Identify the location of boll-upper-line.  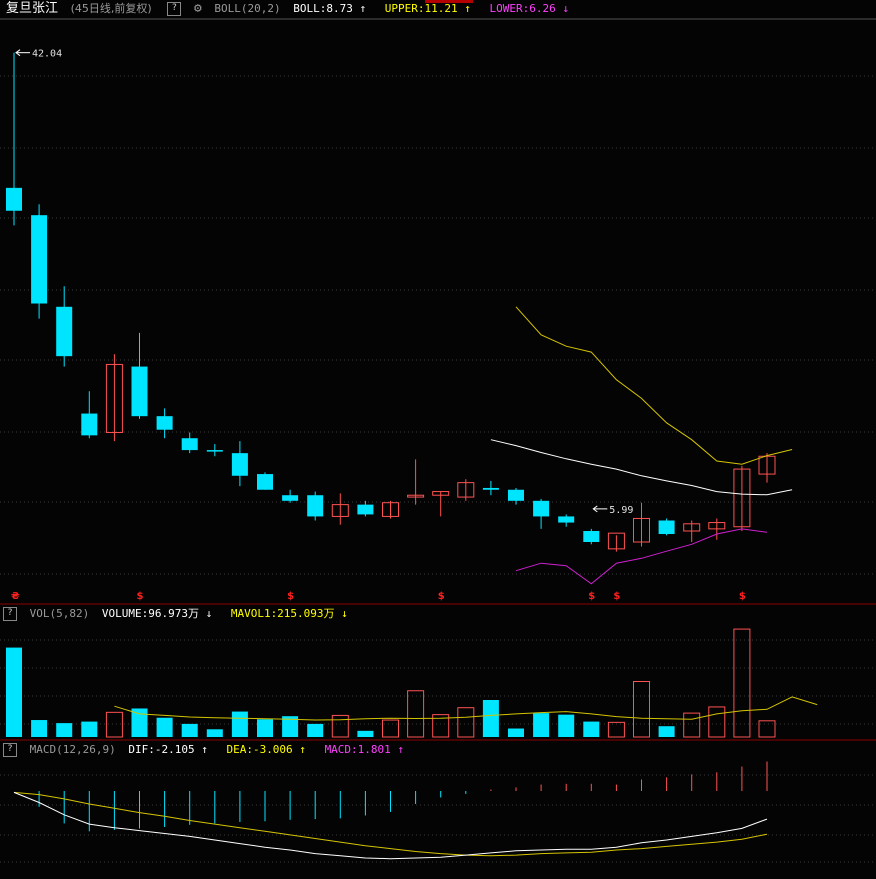
(654, 385).